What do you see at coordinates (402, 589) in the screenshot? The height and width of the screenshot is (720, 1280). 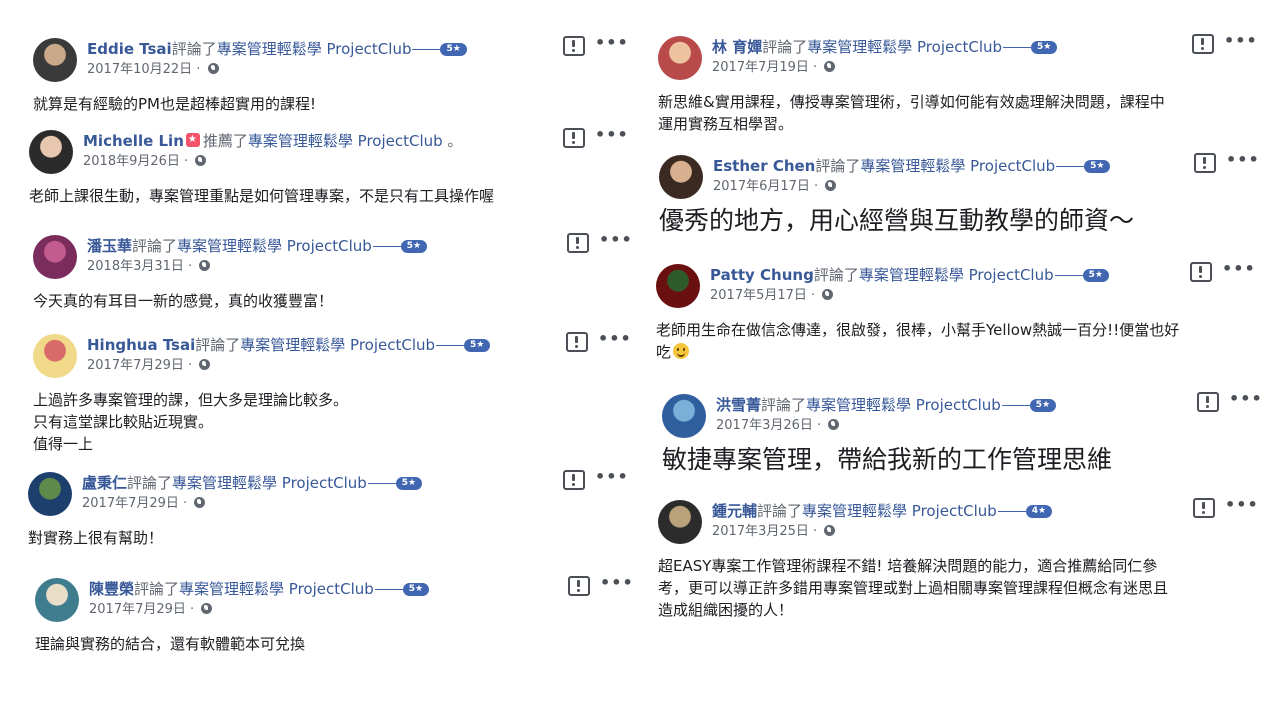 I see `rating-indicator: 5★` at bounding box center [402, 589].